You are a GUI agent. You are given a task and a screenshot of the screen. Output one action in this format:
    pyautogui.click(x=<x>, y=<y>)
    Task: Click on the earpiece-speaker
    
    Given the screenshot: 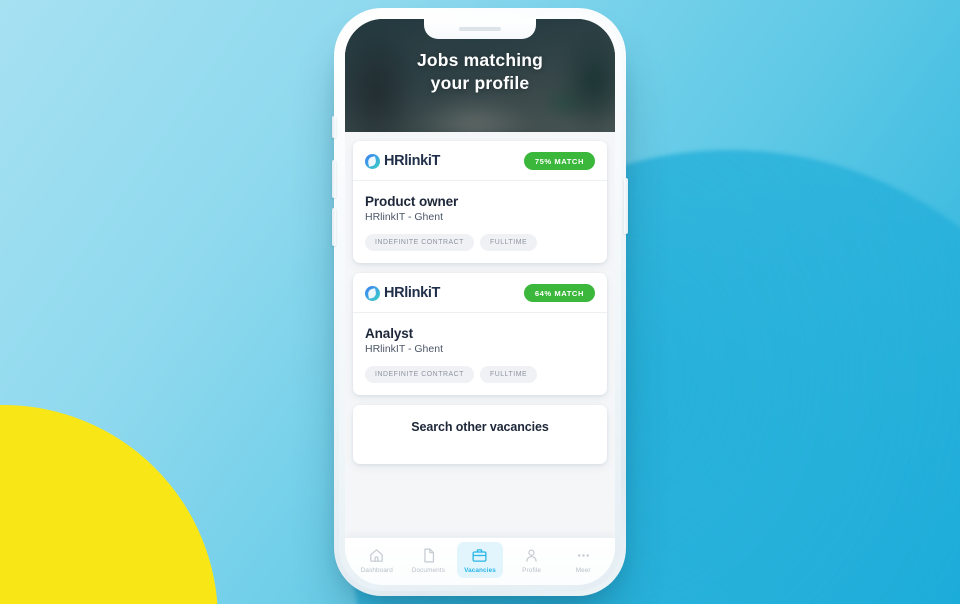 What is the action you would take?
    pyautogui.click(x=480, y=29)
    